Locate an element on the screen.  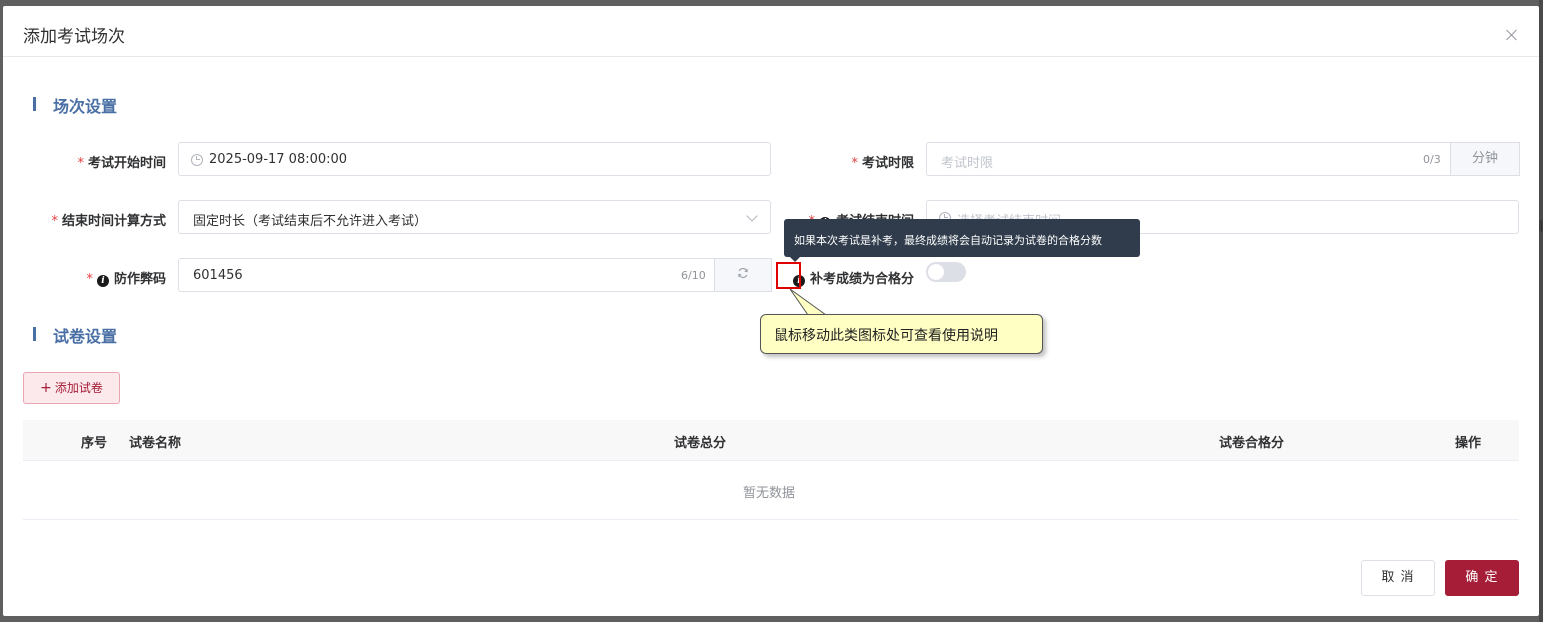
anti-cheat-code-label-text: 防作弊码 is located at coordinates (139, 279).